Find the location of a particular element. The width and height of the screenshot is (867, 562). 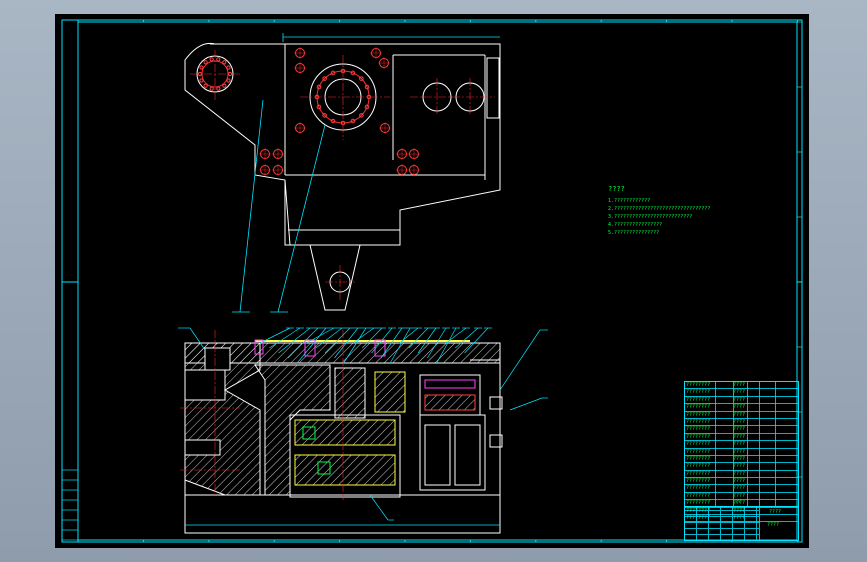

note-line: 4.???????????????? is located at coordinates (635, 225).